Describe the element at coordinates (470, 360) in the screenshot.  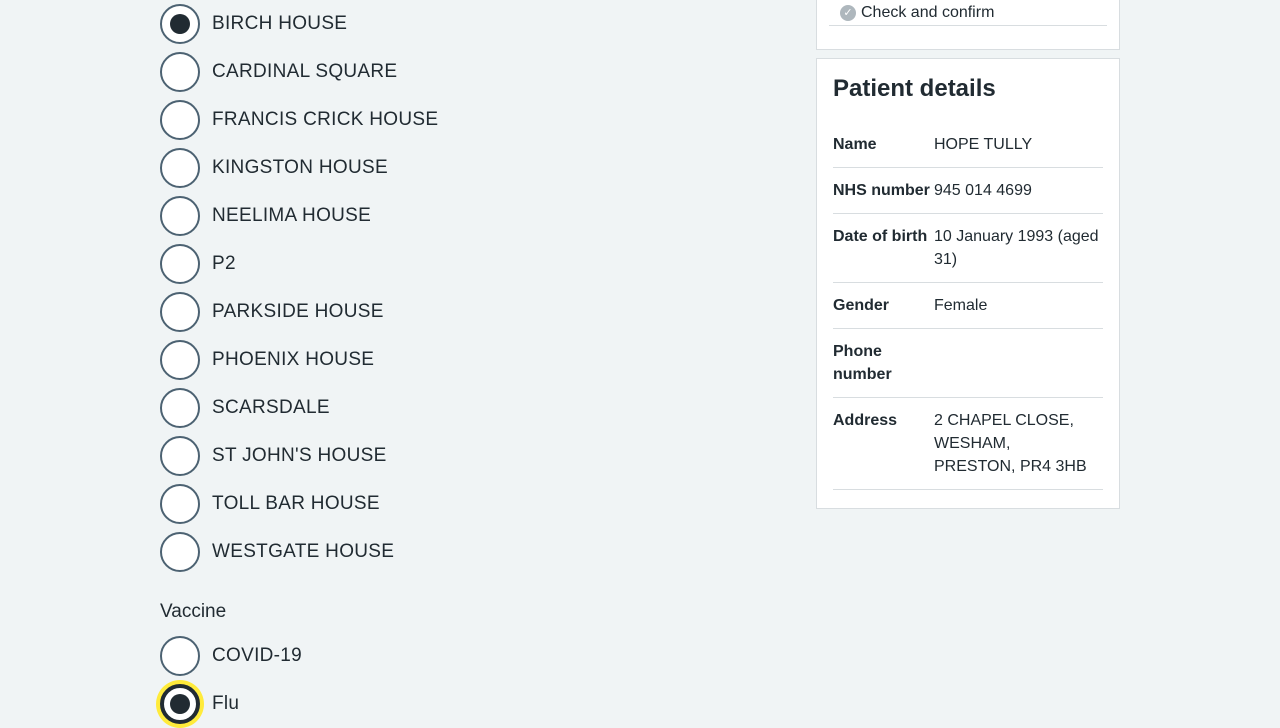
I see `site-option-phoenix-house: PHOENIX HOUSE` at that location.